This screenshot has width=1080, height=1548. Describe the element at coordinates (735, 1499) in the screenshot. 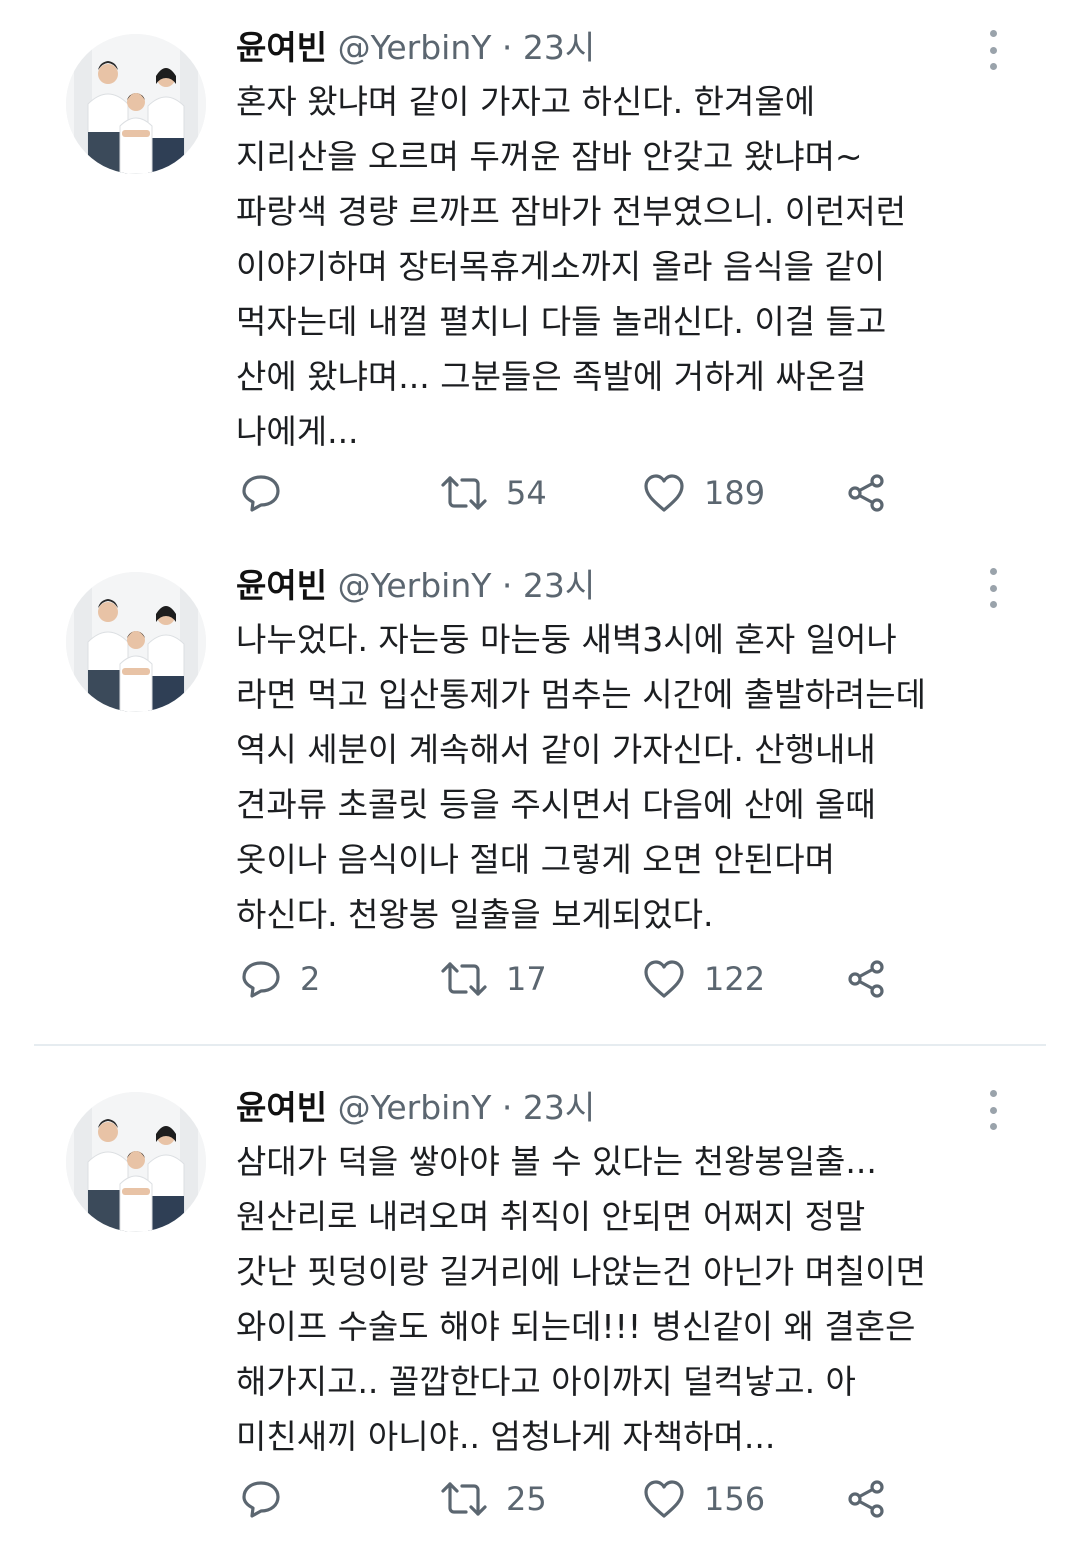

I see `like-count: 156` at that location.